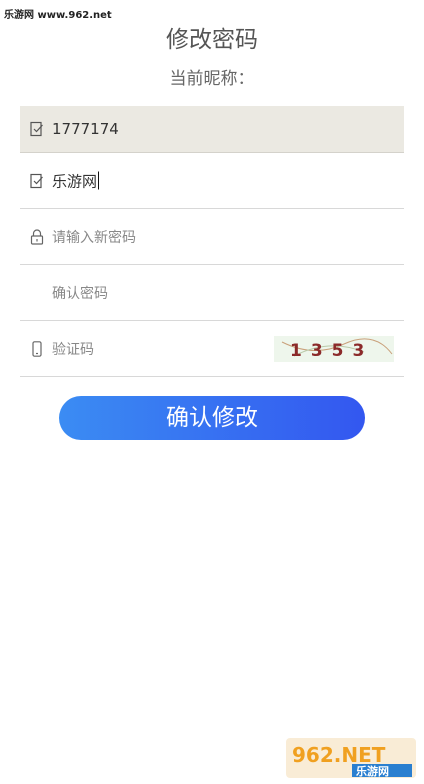 Image resolution: width=424 pixels, height=784 pixels. Describe the element at coordinates (80, 293) in the screenshot. I see `confirm-password-placeholder: 确认密码` at that location.